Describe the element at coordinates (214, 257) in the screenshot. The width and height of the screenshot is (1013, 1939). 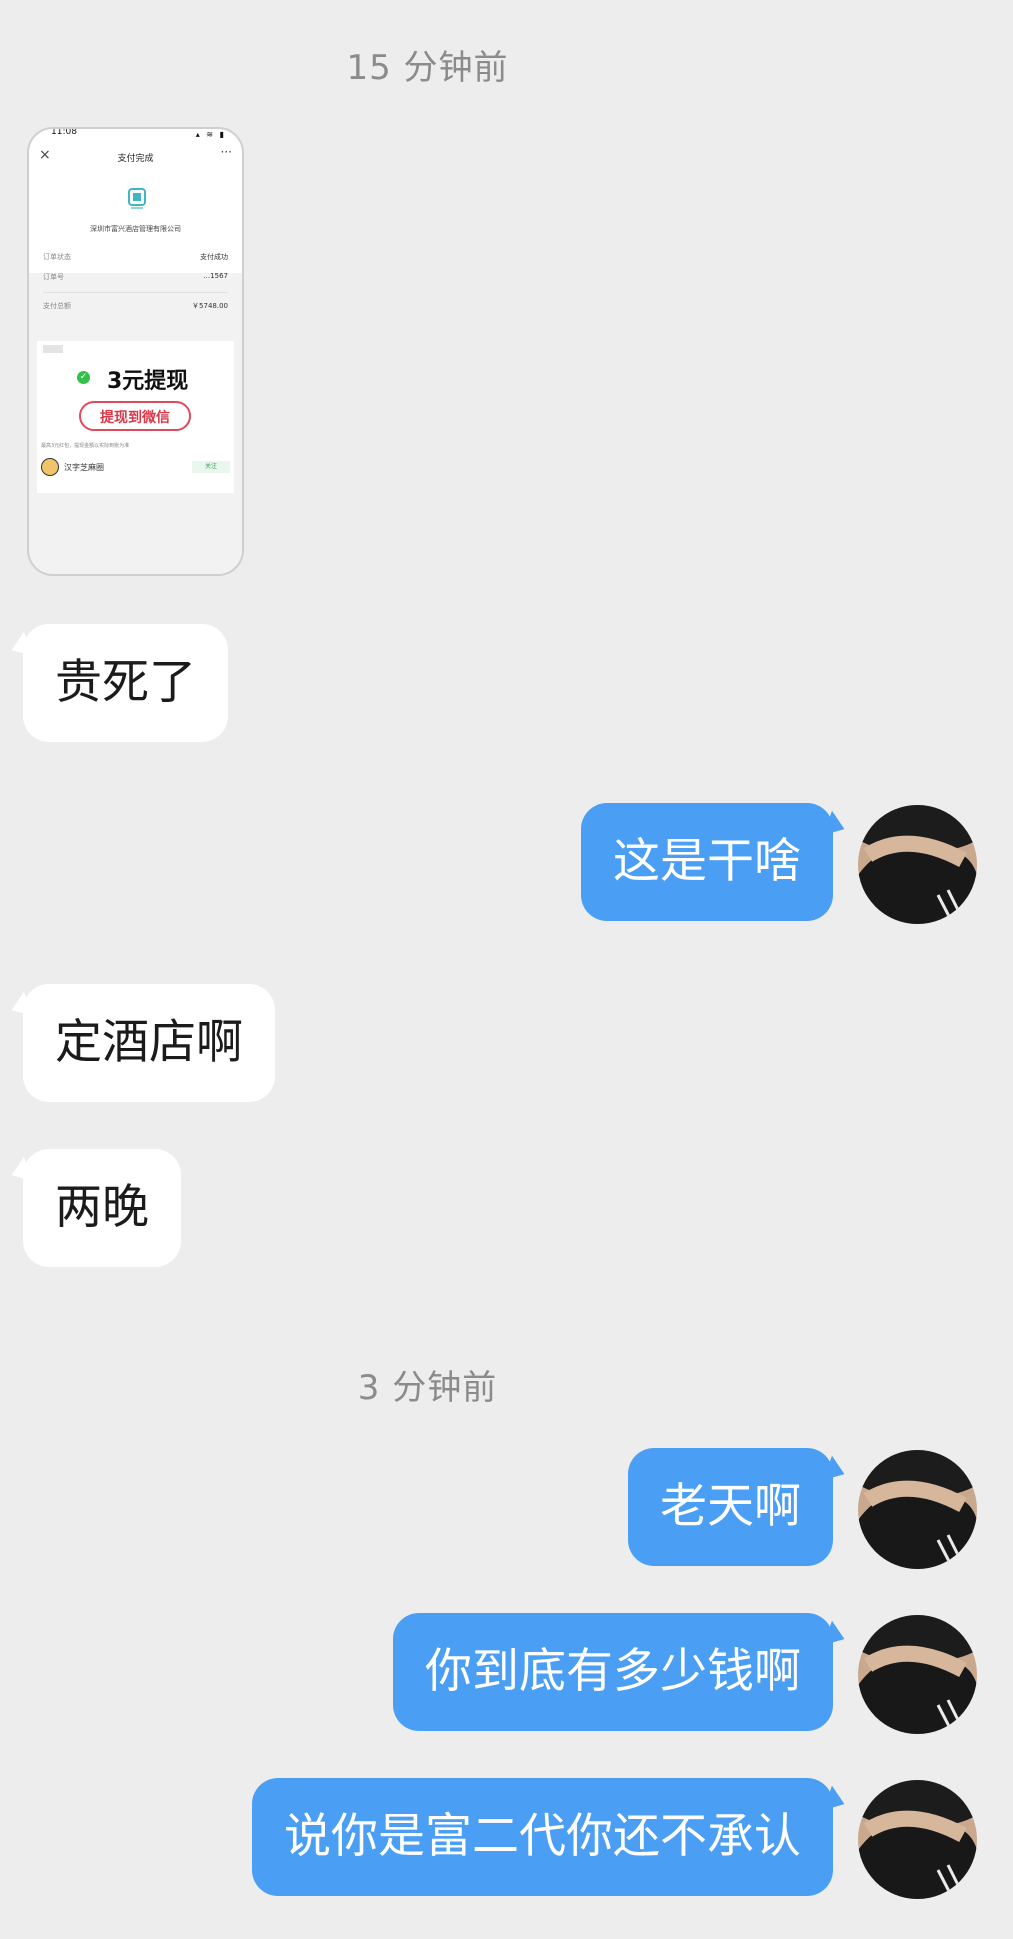
I see `thumb-row-value: 支付成功` at that location.